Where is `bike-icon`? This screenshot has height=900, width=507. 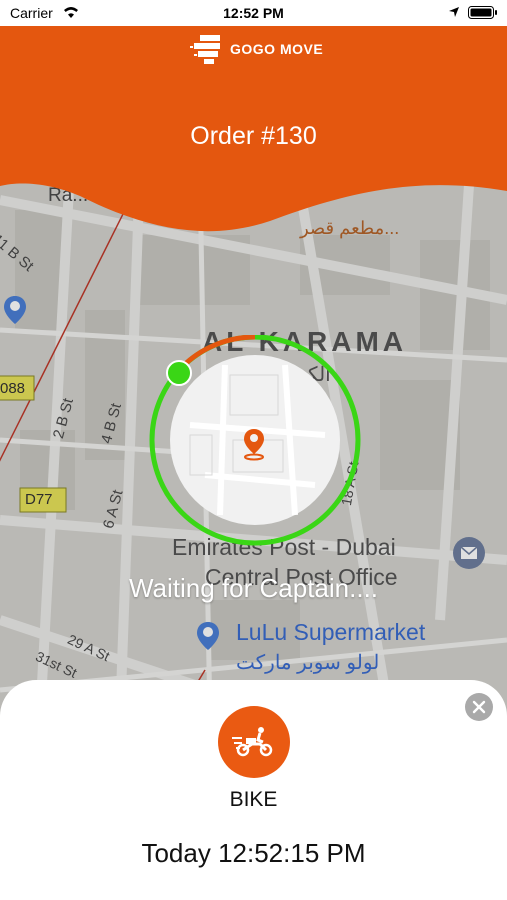
bike-icon is located at coordinates (252, 742).